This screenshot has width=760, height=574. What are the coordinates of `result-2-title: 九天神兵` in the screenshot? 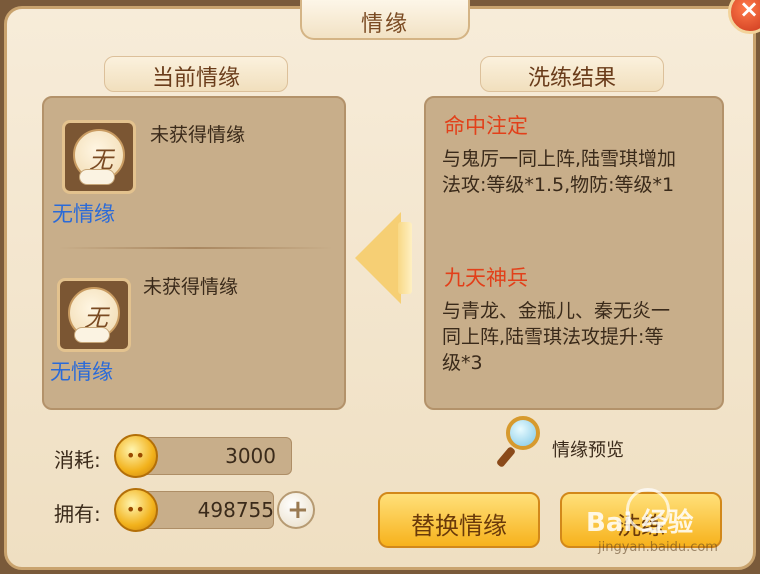 It's located at (486, 278).